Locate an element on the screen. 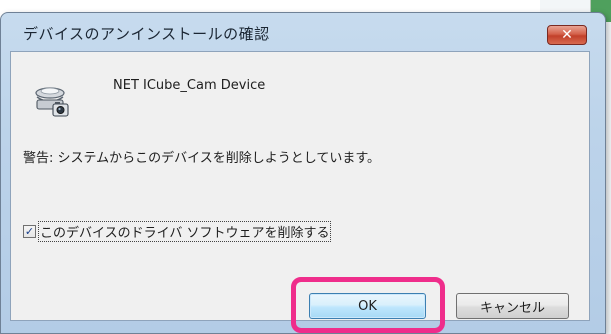  checkmark-icon: ✓ is located at coordinates (29, 231).